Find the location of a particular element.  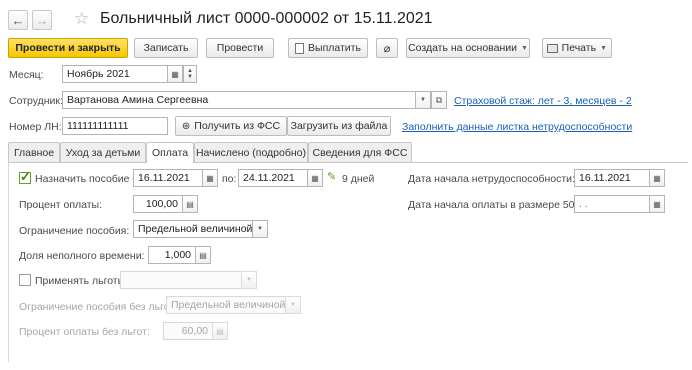

percent-without-benefits-label: Процент оплаты без льгот: is located at coordinates (84, 332).